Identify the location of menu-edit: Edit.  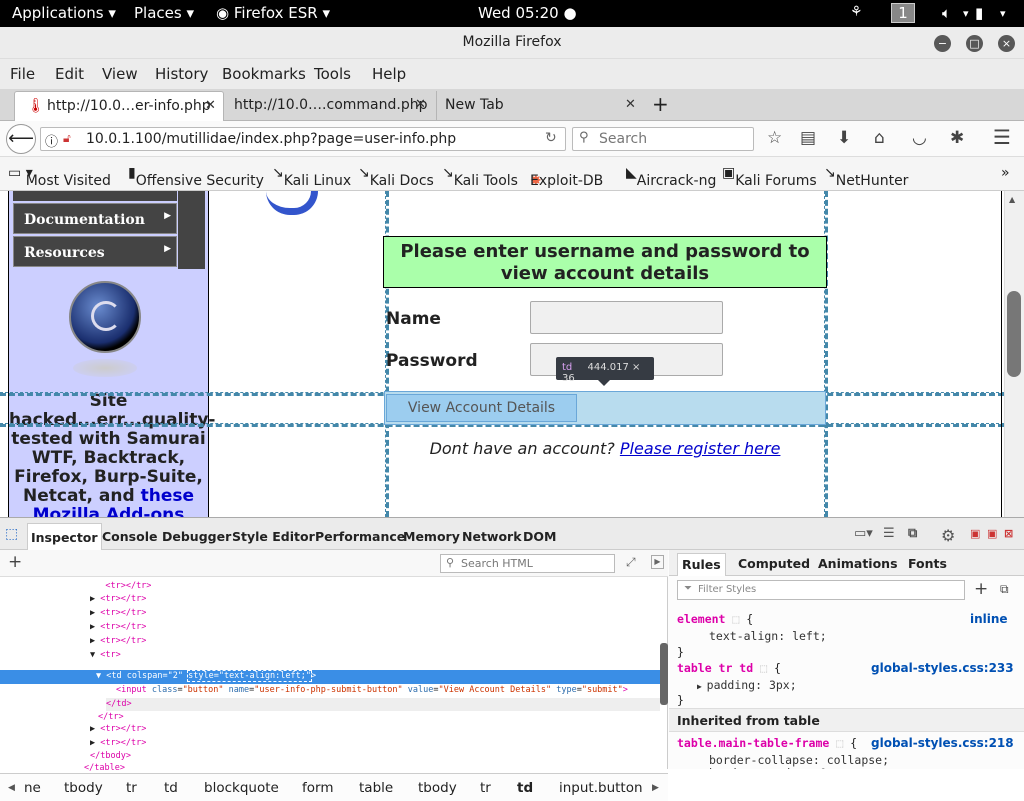
(69, 74).